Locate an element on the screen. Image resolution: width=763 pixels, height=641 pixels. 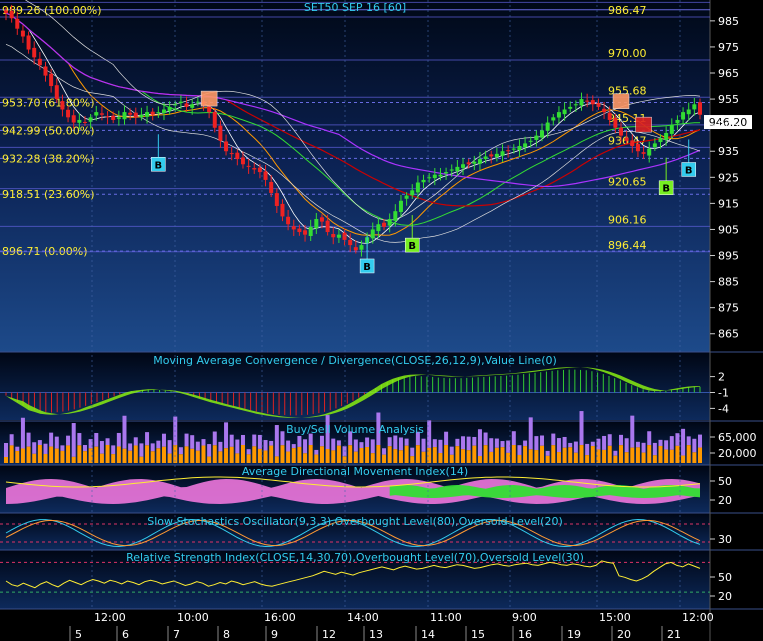
hour-label-0: 12:00 is located at coordinates (110, 617).